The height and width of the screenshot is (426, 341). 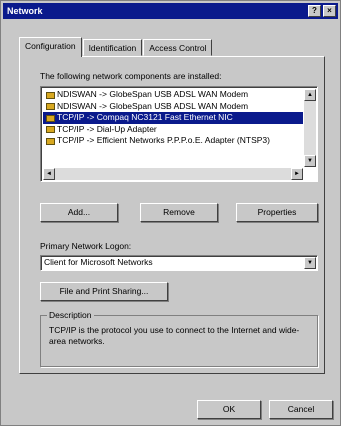 I want to click on chevron-down-icon: ▼, so click(x=310, y=263).